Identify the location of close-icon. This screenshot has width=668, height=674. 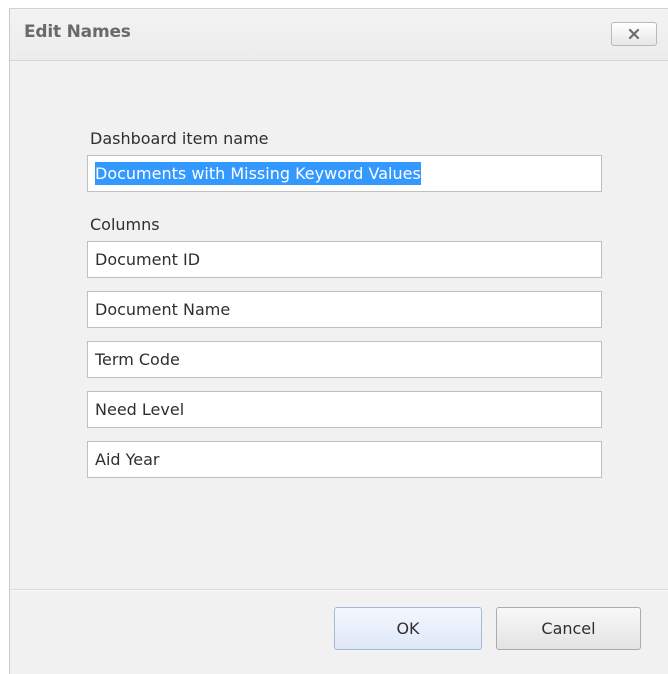
(634, 34).